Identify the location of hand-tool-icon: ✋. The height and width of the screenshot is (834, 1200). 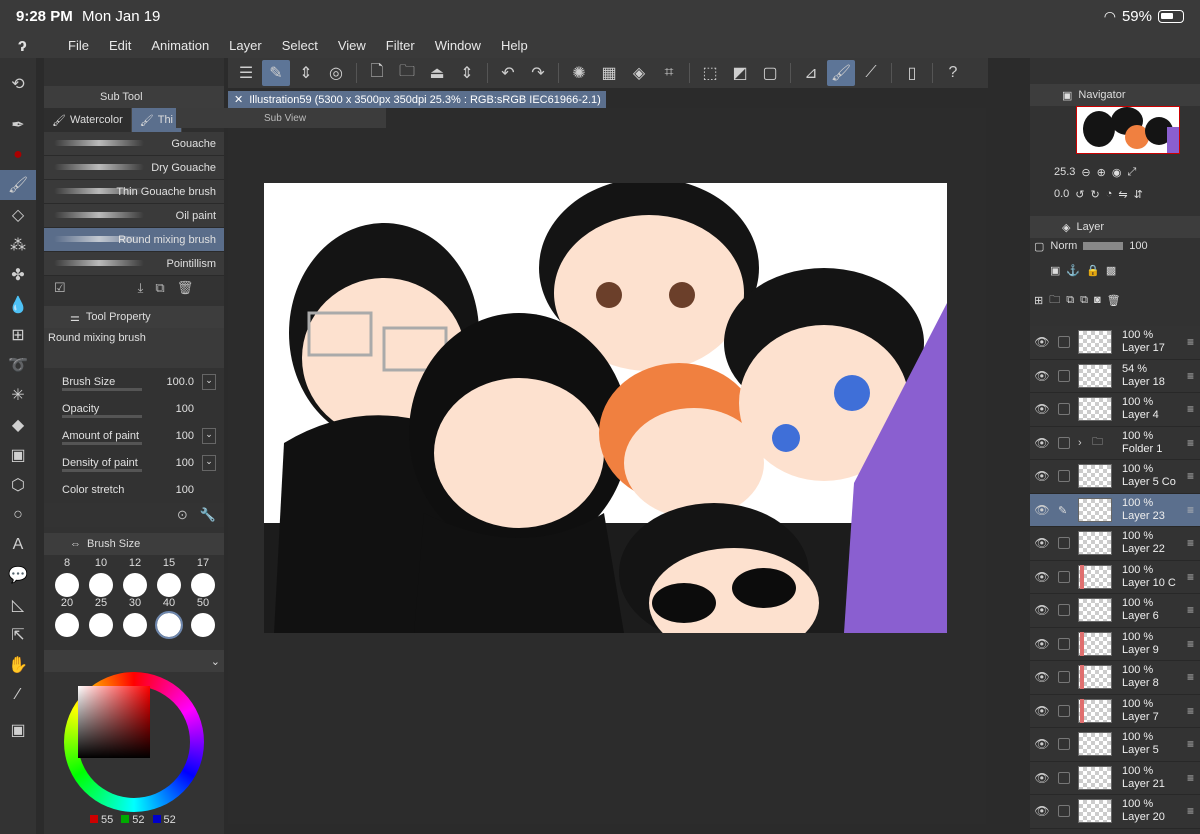
(18, 665).